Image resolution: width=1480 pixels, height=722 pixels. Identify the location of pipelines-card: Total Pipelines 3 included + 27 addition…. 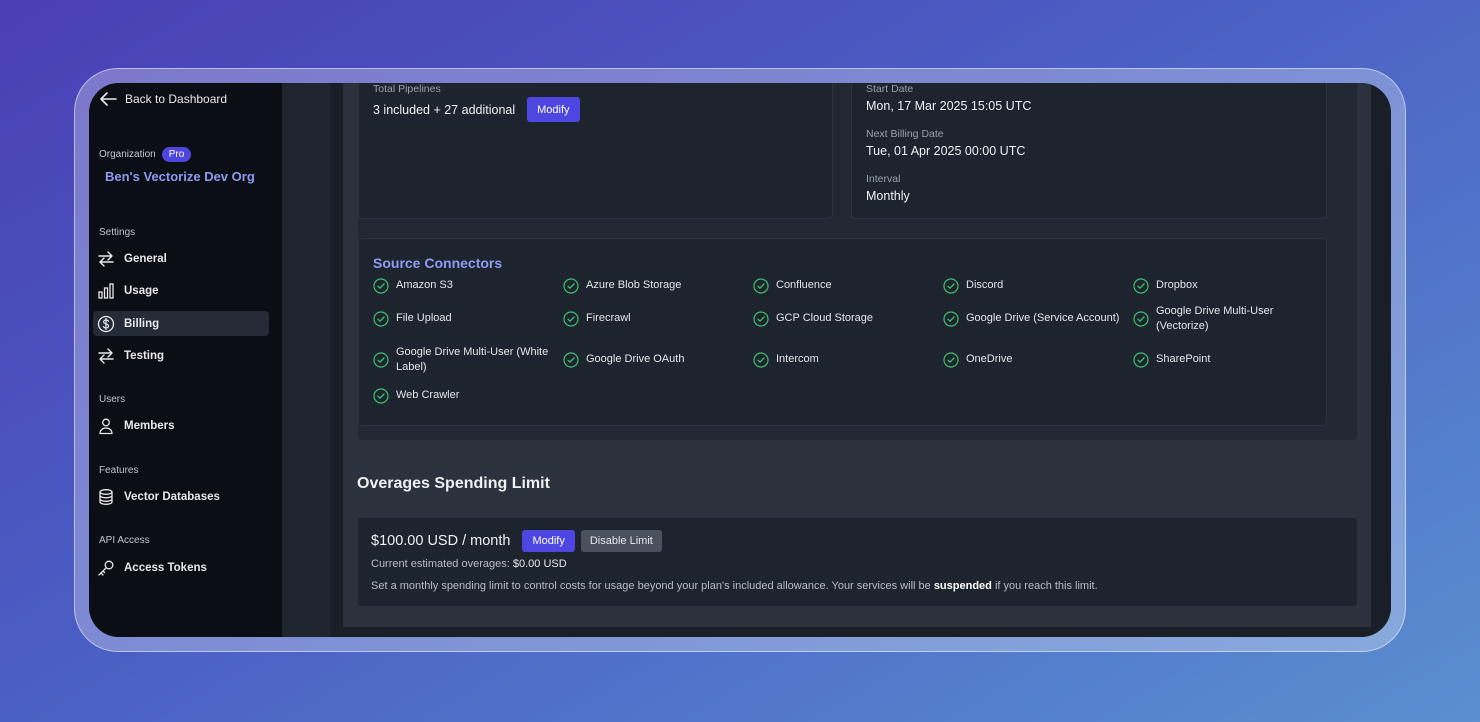
(595, 151).